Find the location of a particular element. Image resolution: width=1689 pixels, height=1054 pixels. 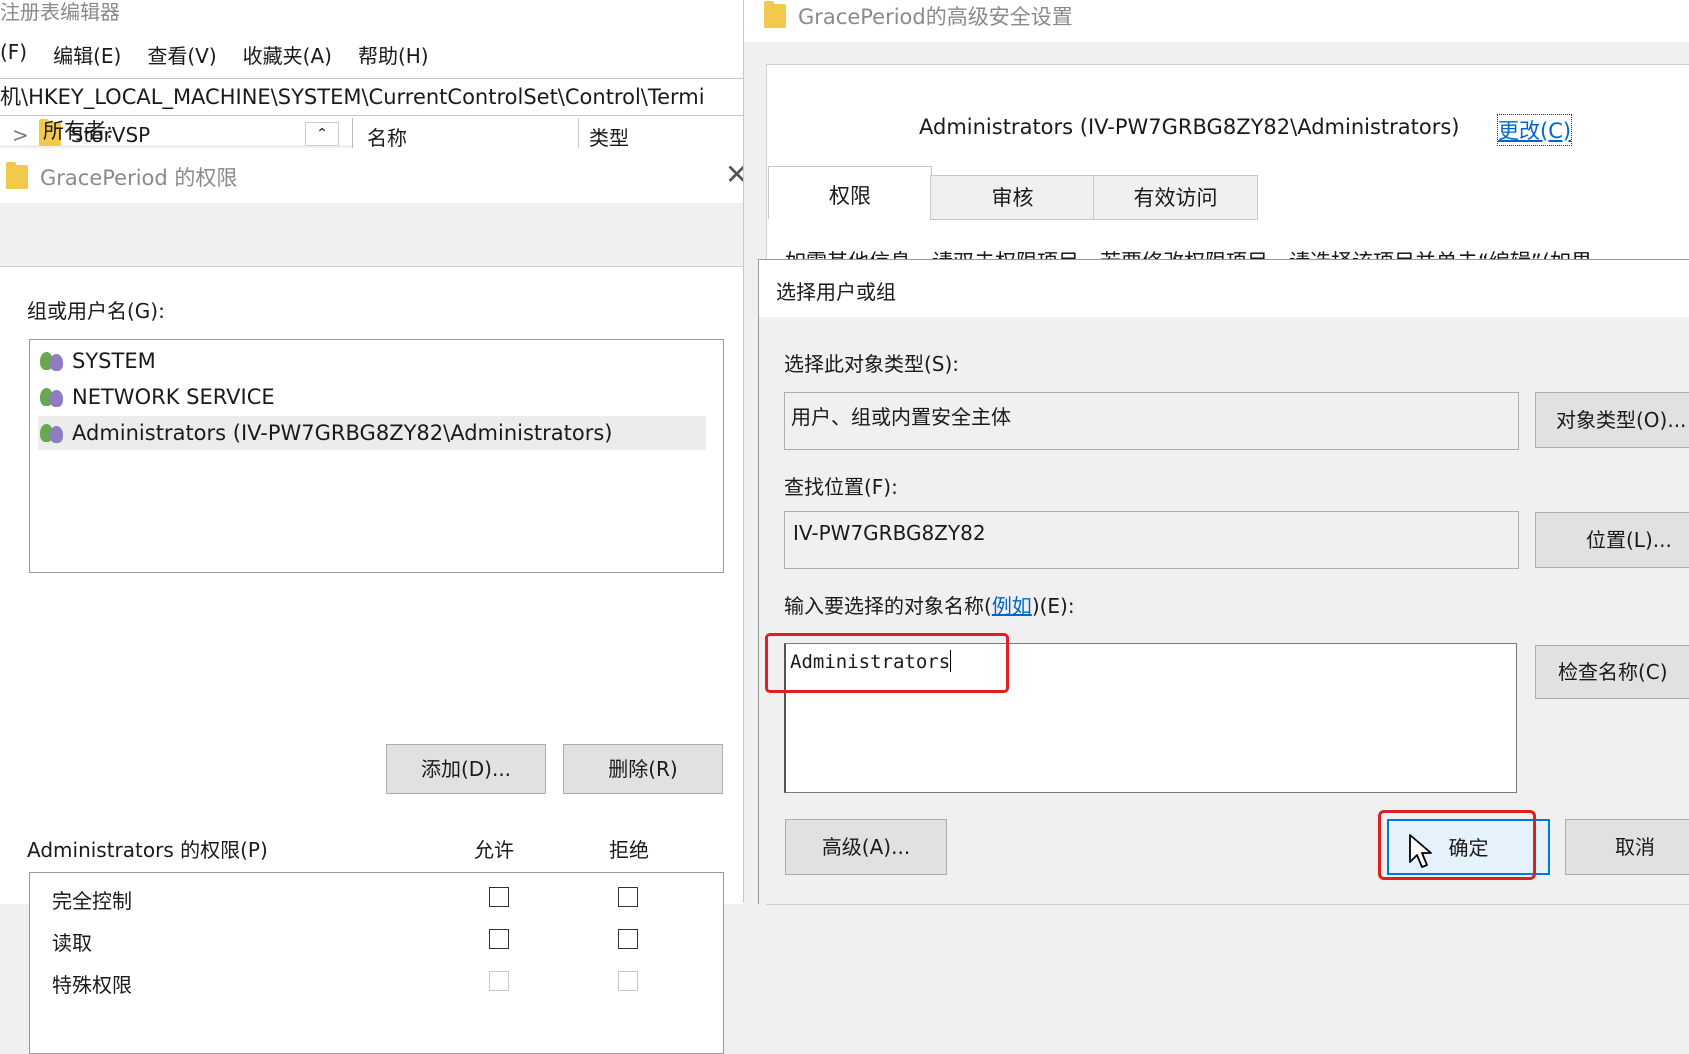

permissions-for-label: Administrators 的权限(P) is located at coordinates (147, 850).